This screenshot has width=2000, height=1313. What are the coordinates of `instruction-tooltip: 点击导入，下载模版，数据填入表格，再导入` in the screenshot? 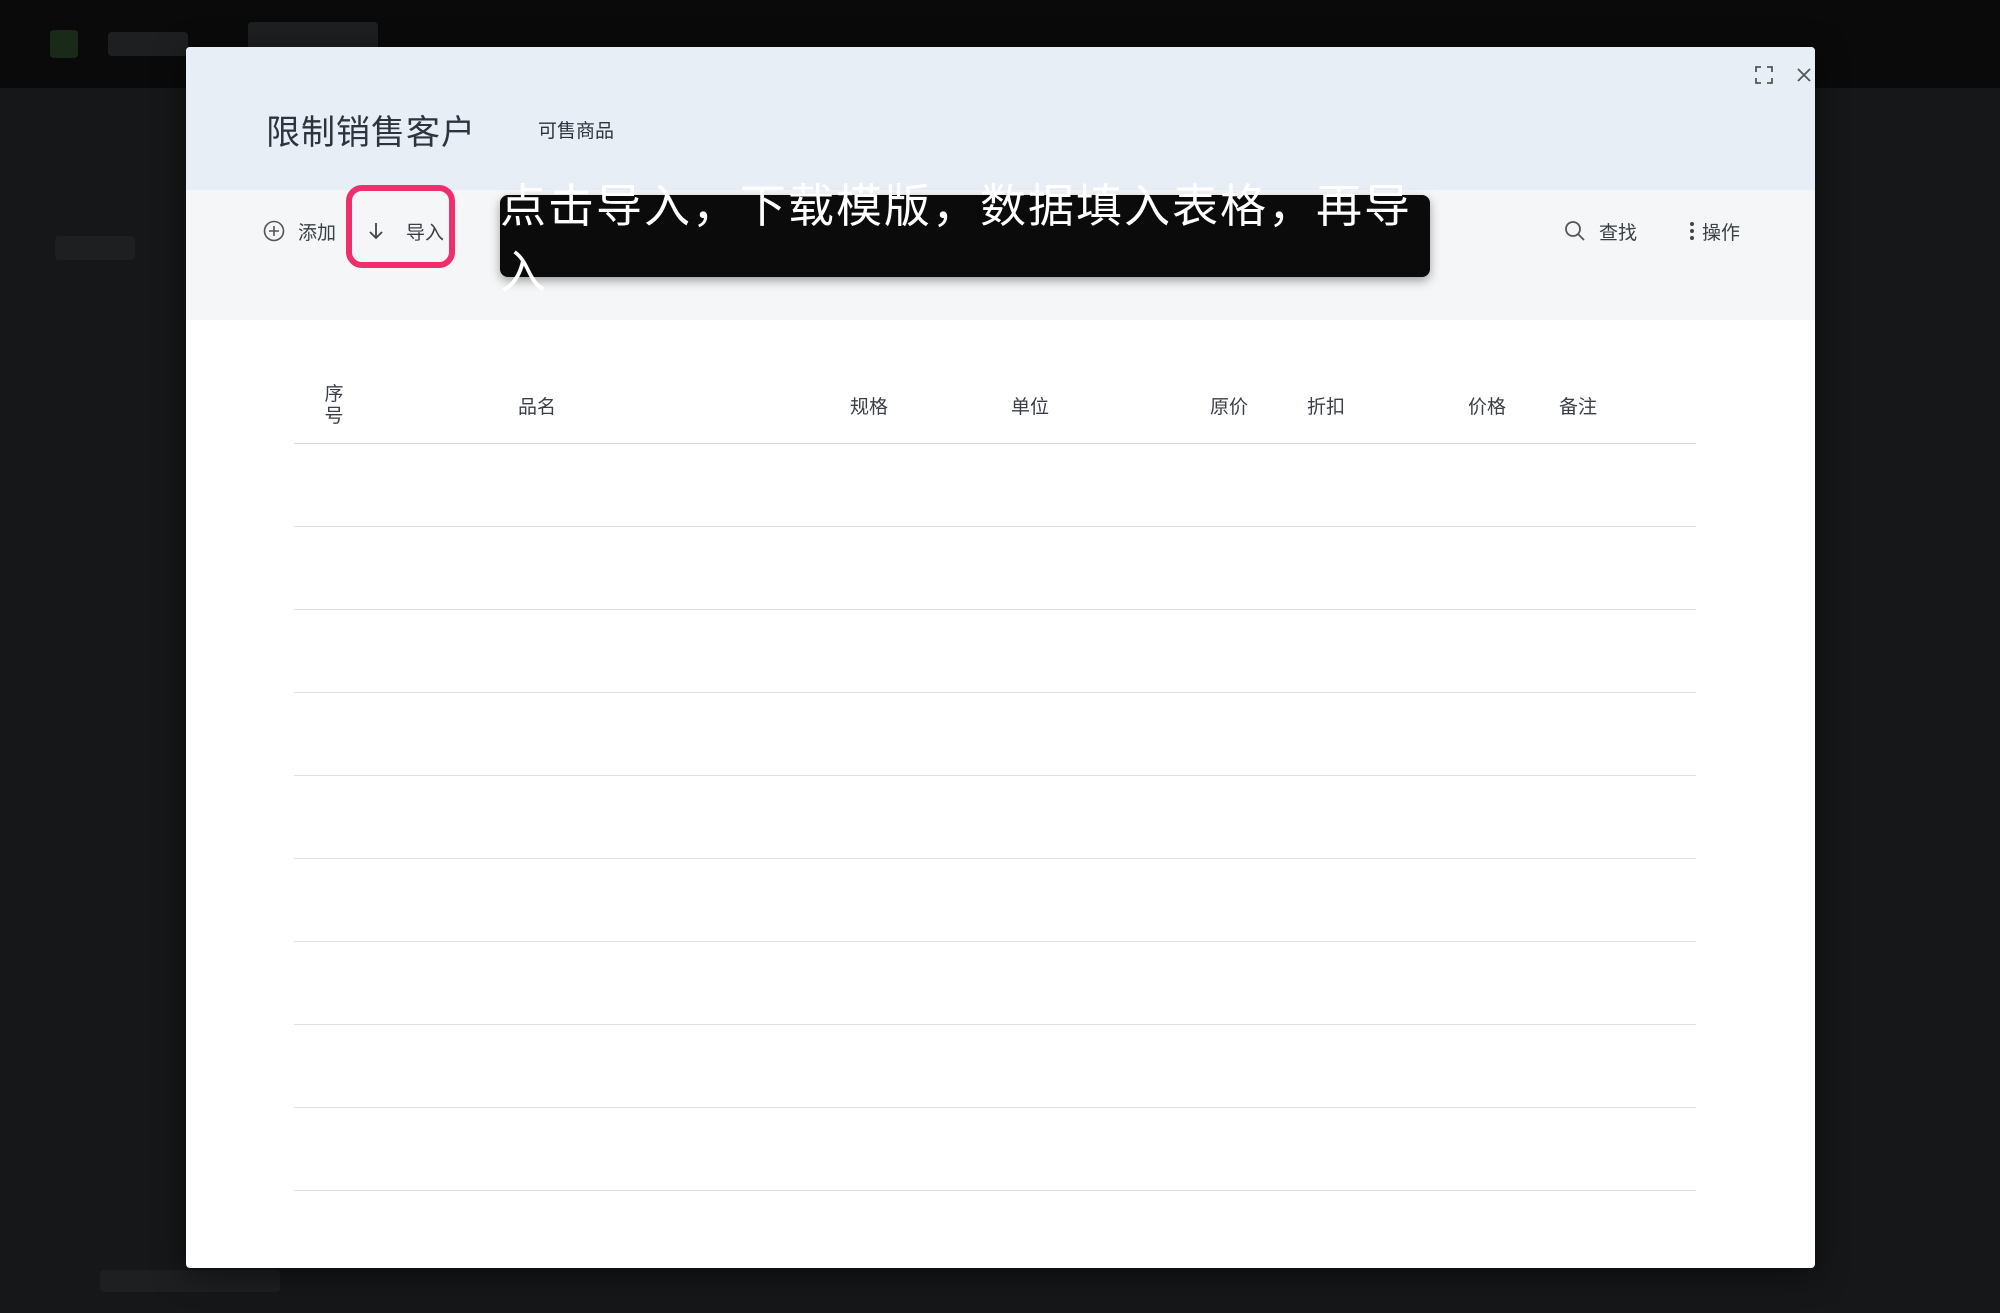 It's located at (965, 239).